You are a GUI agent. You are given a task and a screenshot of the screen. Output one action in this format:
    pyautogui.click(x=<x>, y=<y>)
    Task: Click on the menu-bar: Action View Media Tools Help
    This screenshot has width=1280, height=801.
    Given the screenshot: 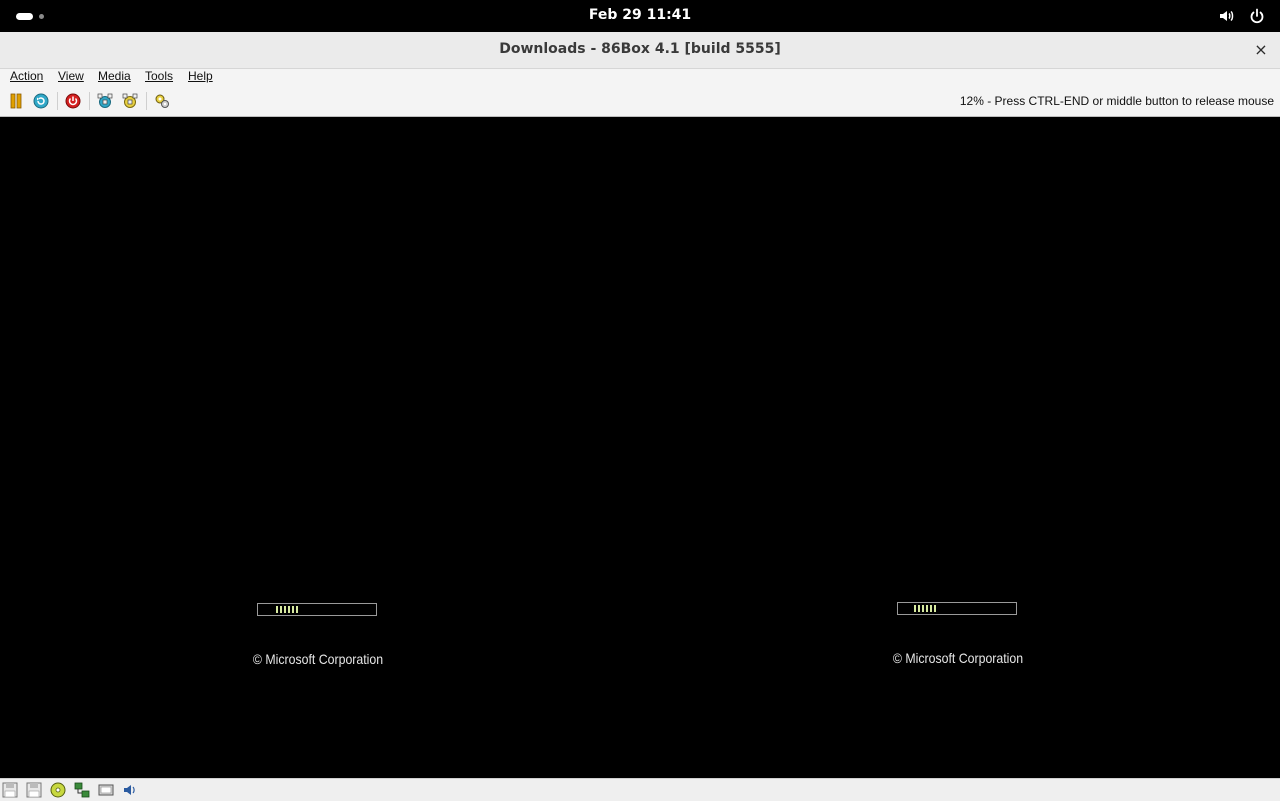 What is the action you would take?
    pyautogui.click(x=640, y=77)
    